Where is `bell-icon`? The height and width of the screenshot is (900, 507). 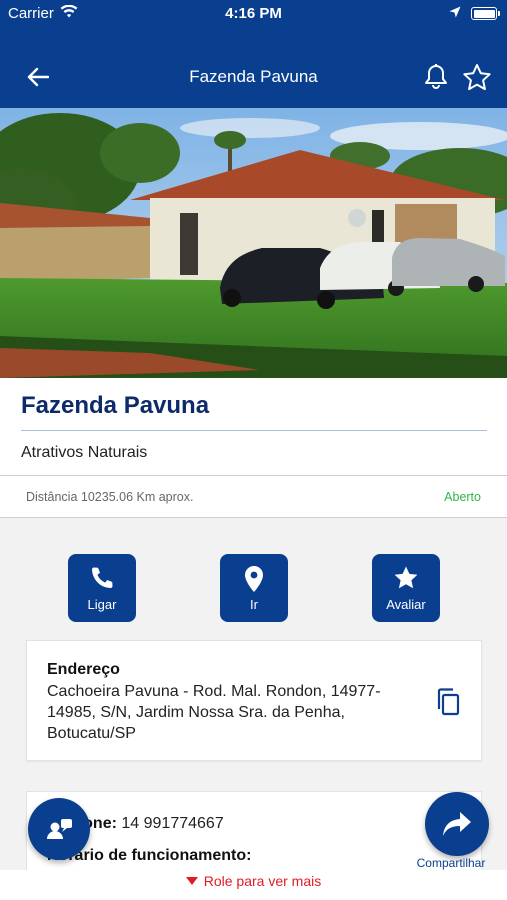 bell-icon is located at coordinates (436, 76).